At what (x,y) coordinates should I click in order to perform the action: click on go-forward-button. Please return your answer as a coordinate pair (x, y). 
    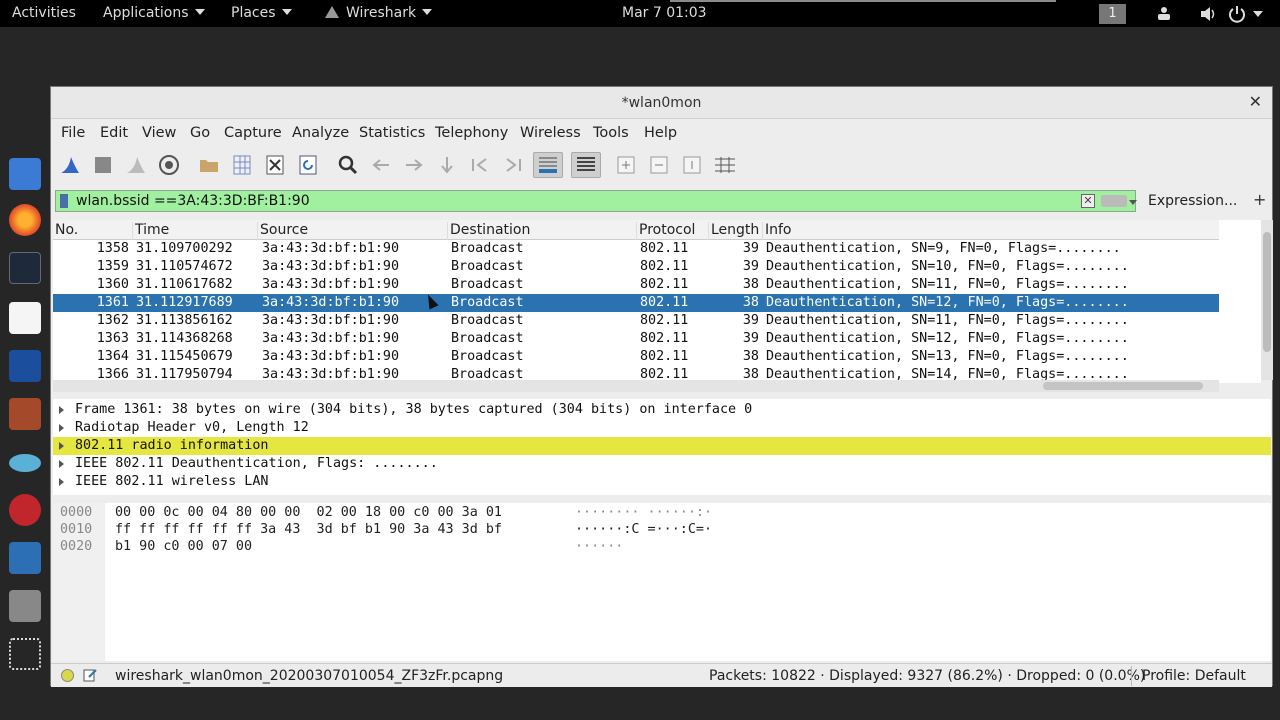
    Looking at the image, I should click on (414, 165).